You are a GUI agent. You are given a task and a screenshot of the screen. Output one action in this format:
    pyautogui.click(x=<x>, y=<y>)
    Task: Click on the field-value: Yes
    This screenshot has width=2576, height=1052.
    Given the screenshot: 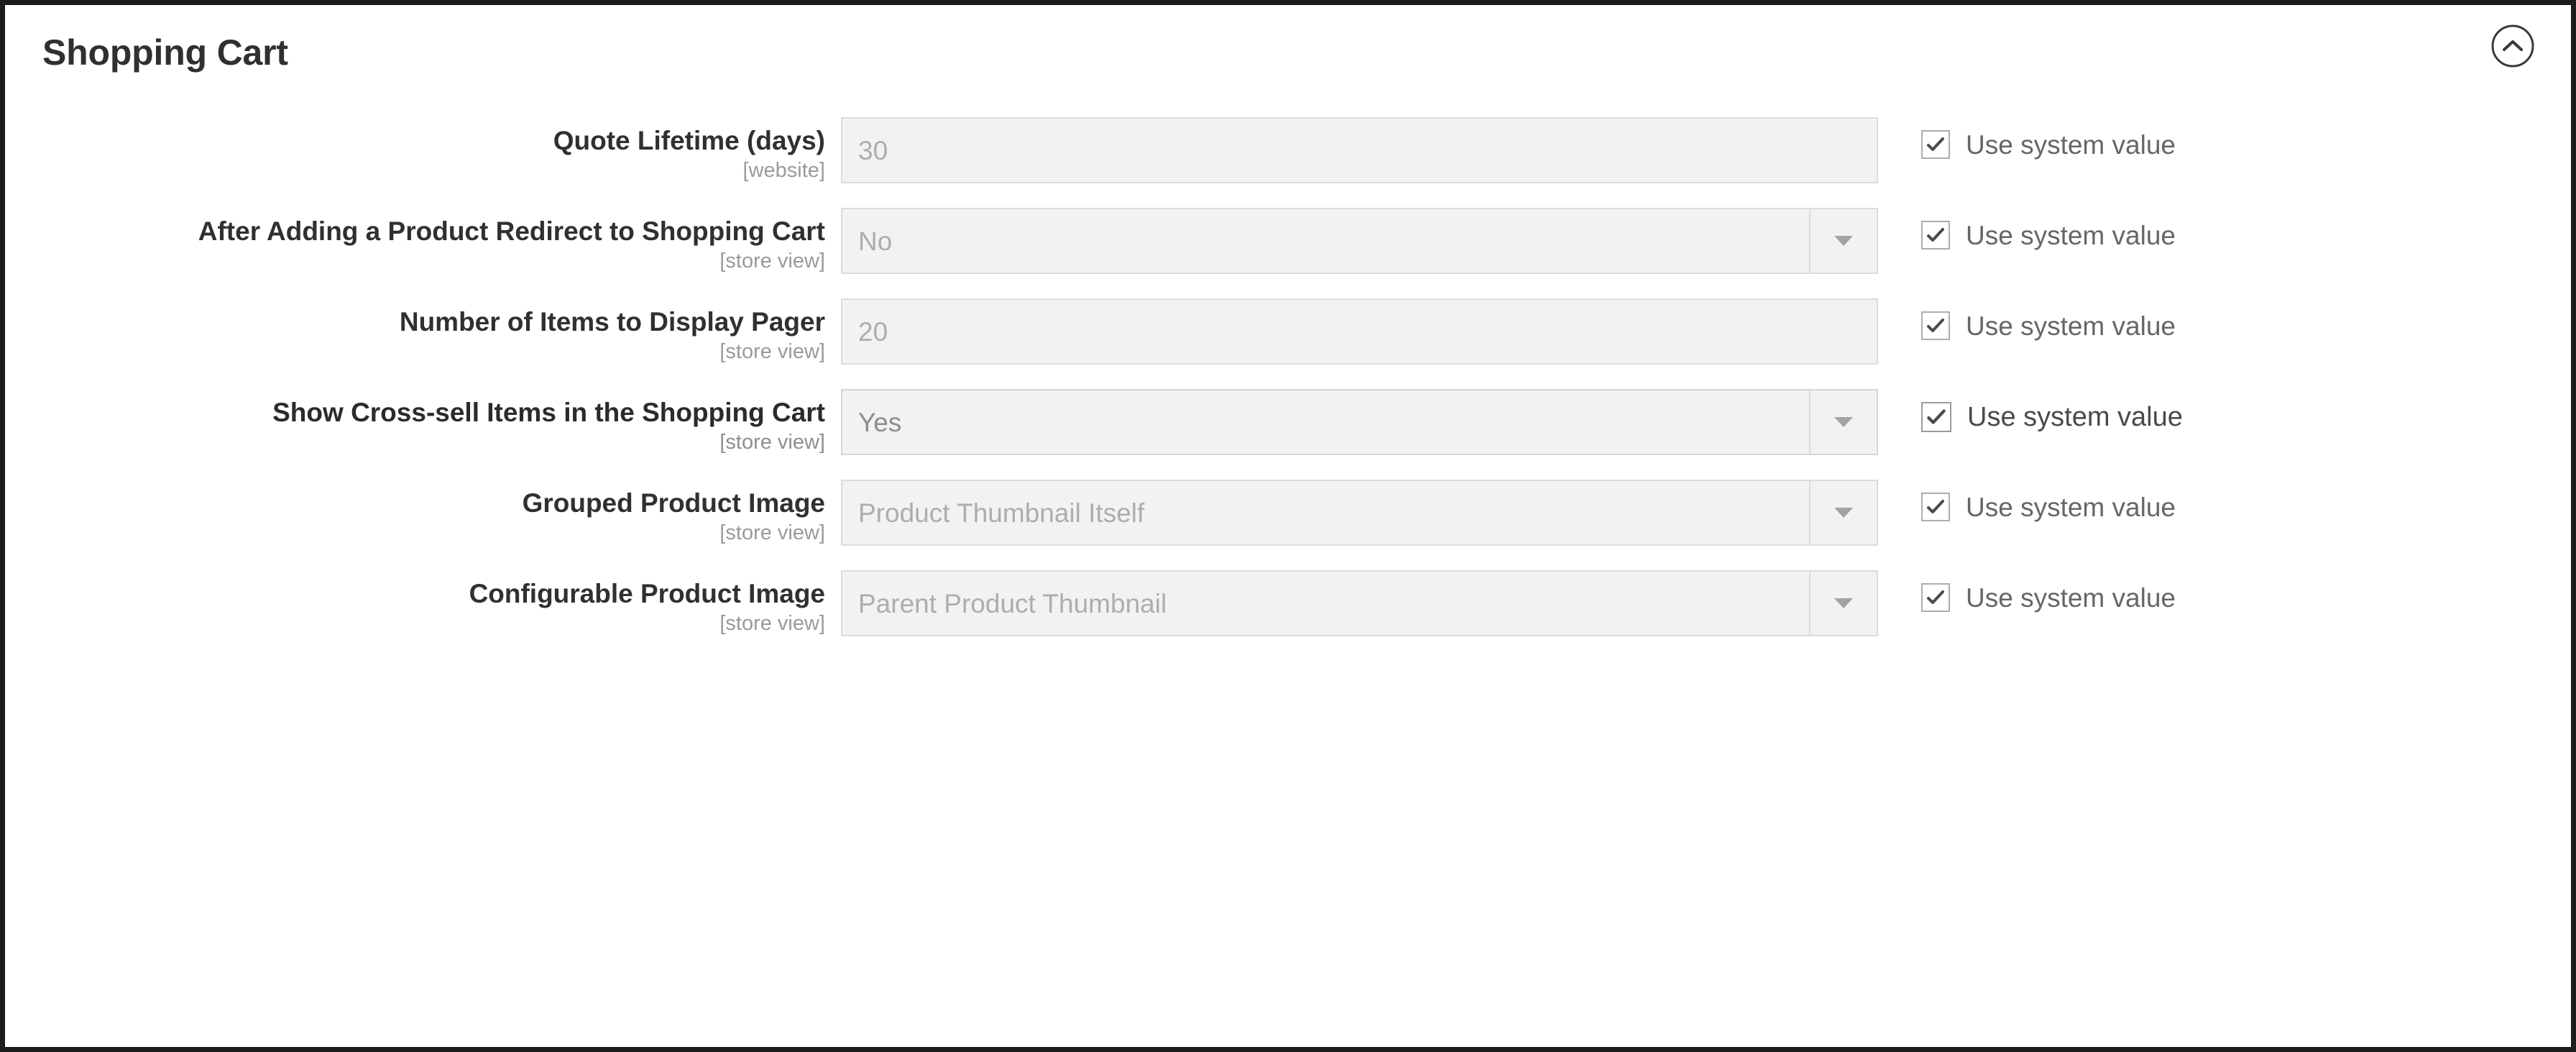 What is the action you would take?
    pyautogui.click(x=880, y=422)
    